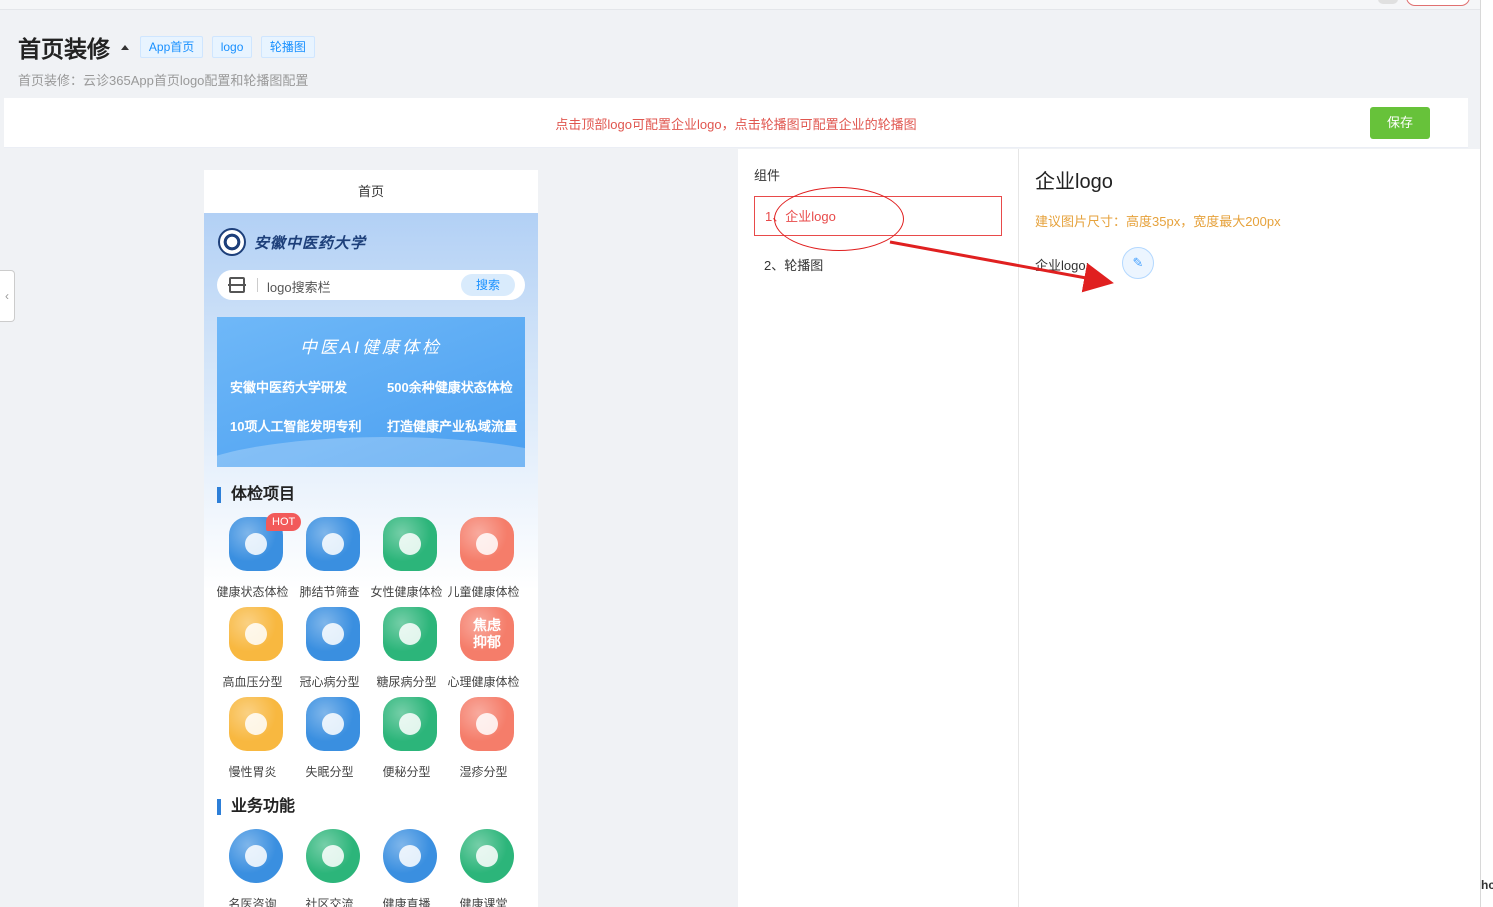  What do you see at coordinates (256, 634) in the screenshot?
I see `stethoscope-icon` at bounding box center [256, 634].